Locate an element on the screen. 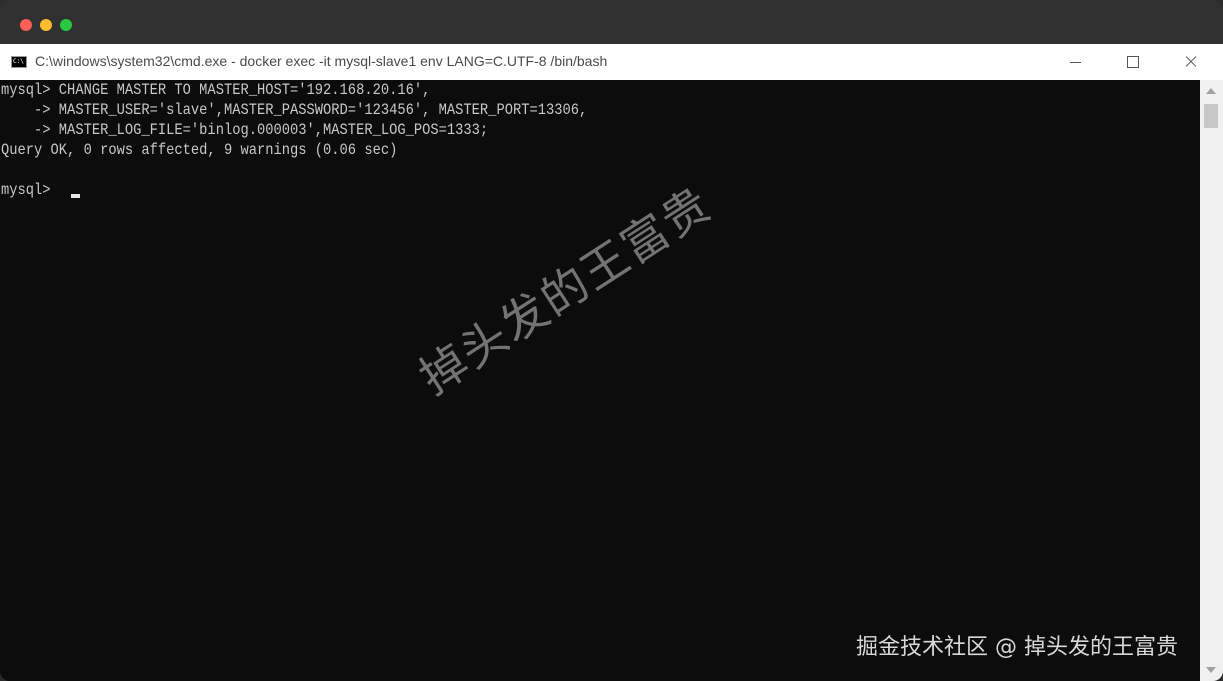 The image size is (1223, 681). minimize-icon is located at coordinates (1075, 62).